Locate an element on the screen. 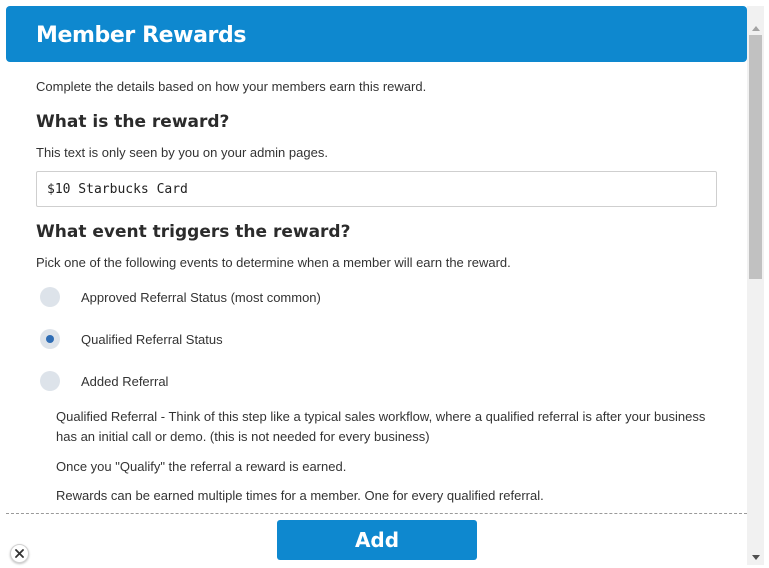 The image size is (769, 568). arrow-down-icon is located at coordinates (755, 557).